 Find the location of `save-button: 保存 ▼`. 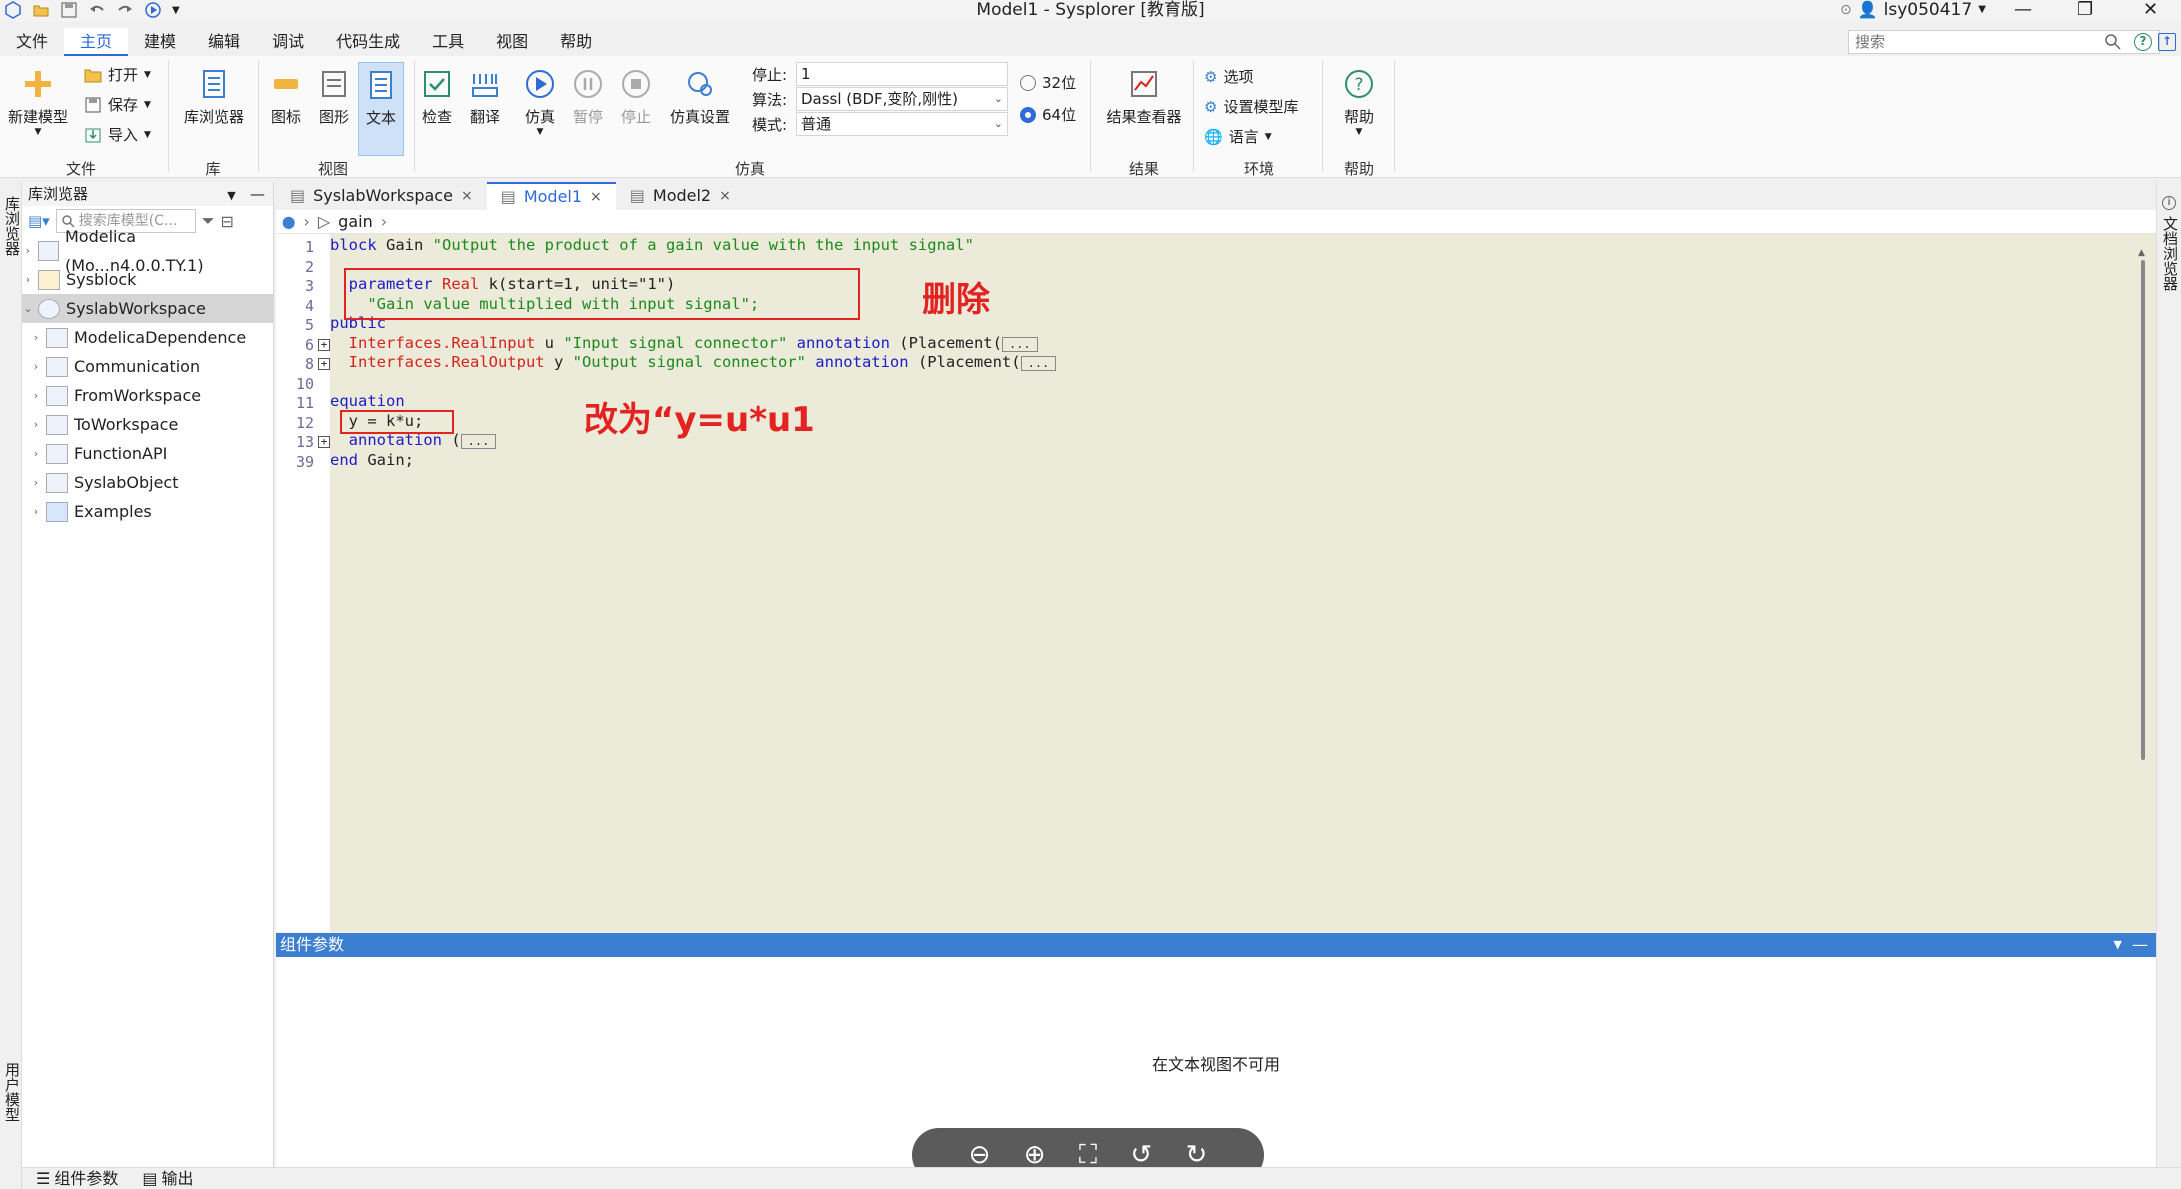

save-button: 保存 ▼ is located at coordinates (117, 104).